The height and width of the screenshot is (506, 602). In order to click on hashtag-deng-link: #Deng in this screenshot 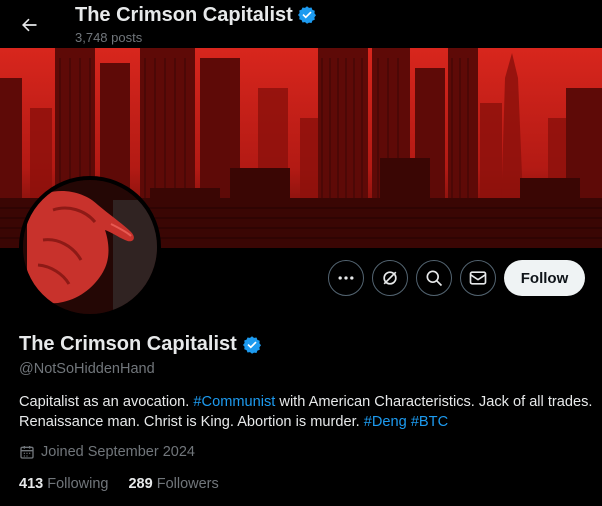, I will do `click(385, 422)`.